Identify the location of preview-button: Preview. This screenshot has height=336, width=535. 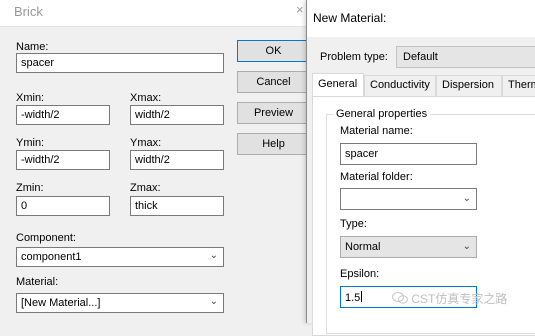
(273, 113).